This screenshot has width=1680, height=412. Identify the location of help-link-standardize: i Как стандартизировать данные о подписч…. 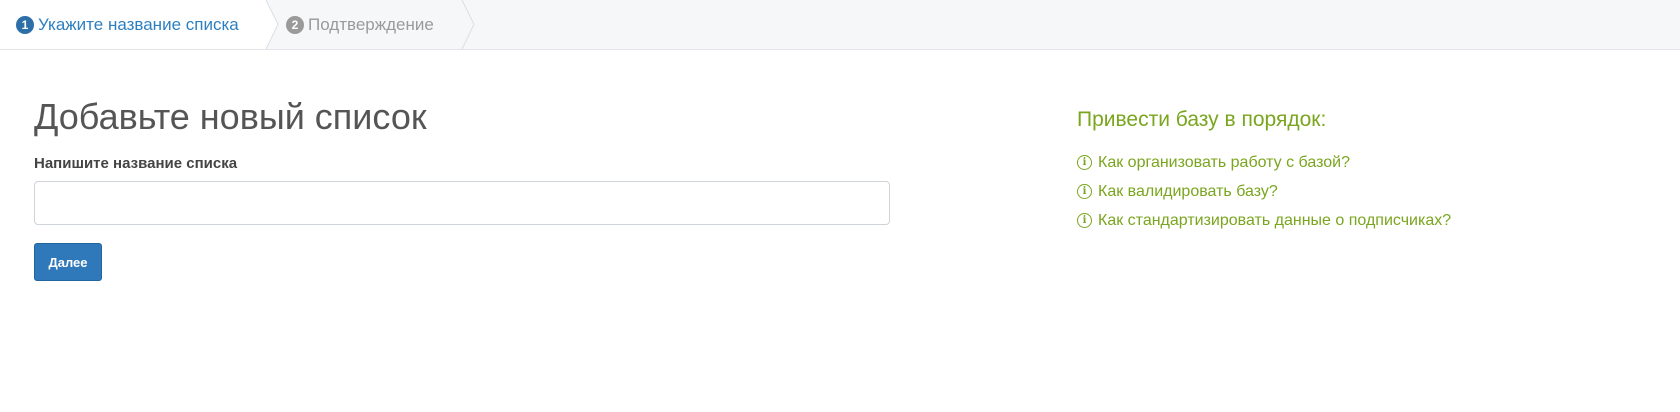
(1337, 220).